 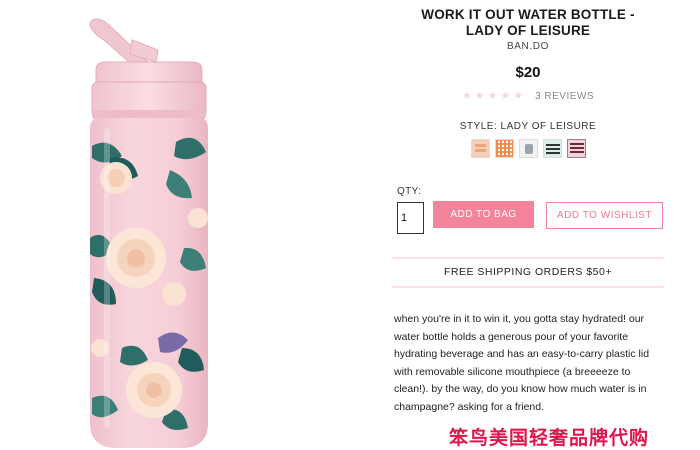 I want to click on free-shipping-banner: FREE SHIPPING ORDERS $50+, so click(x=528, y=272).